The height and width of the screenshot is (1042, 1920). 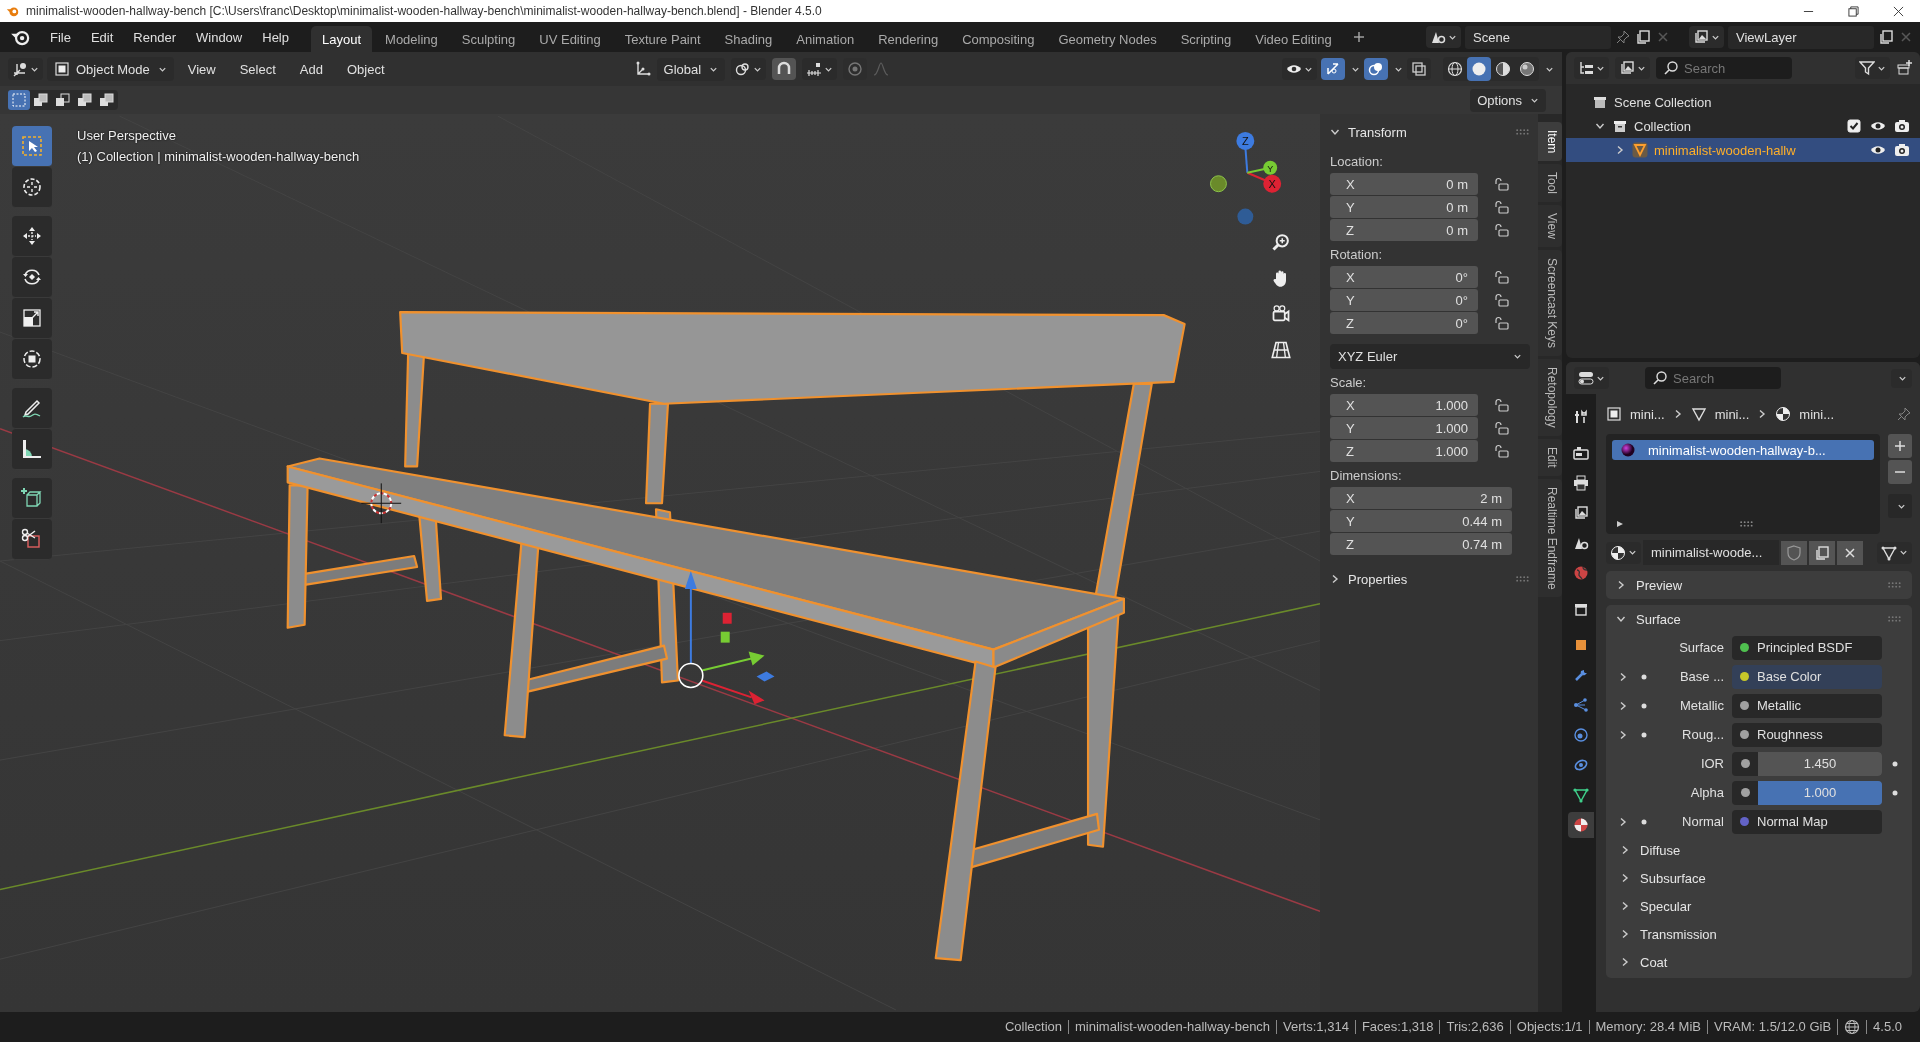 What do you see at coordinates (21, 37) in the screenshot?
I see `blender-logo-icon` at bounding box center [21, 37].